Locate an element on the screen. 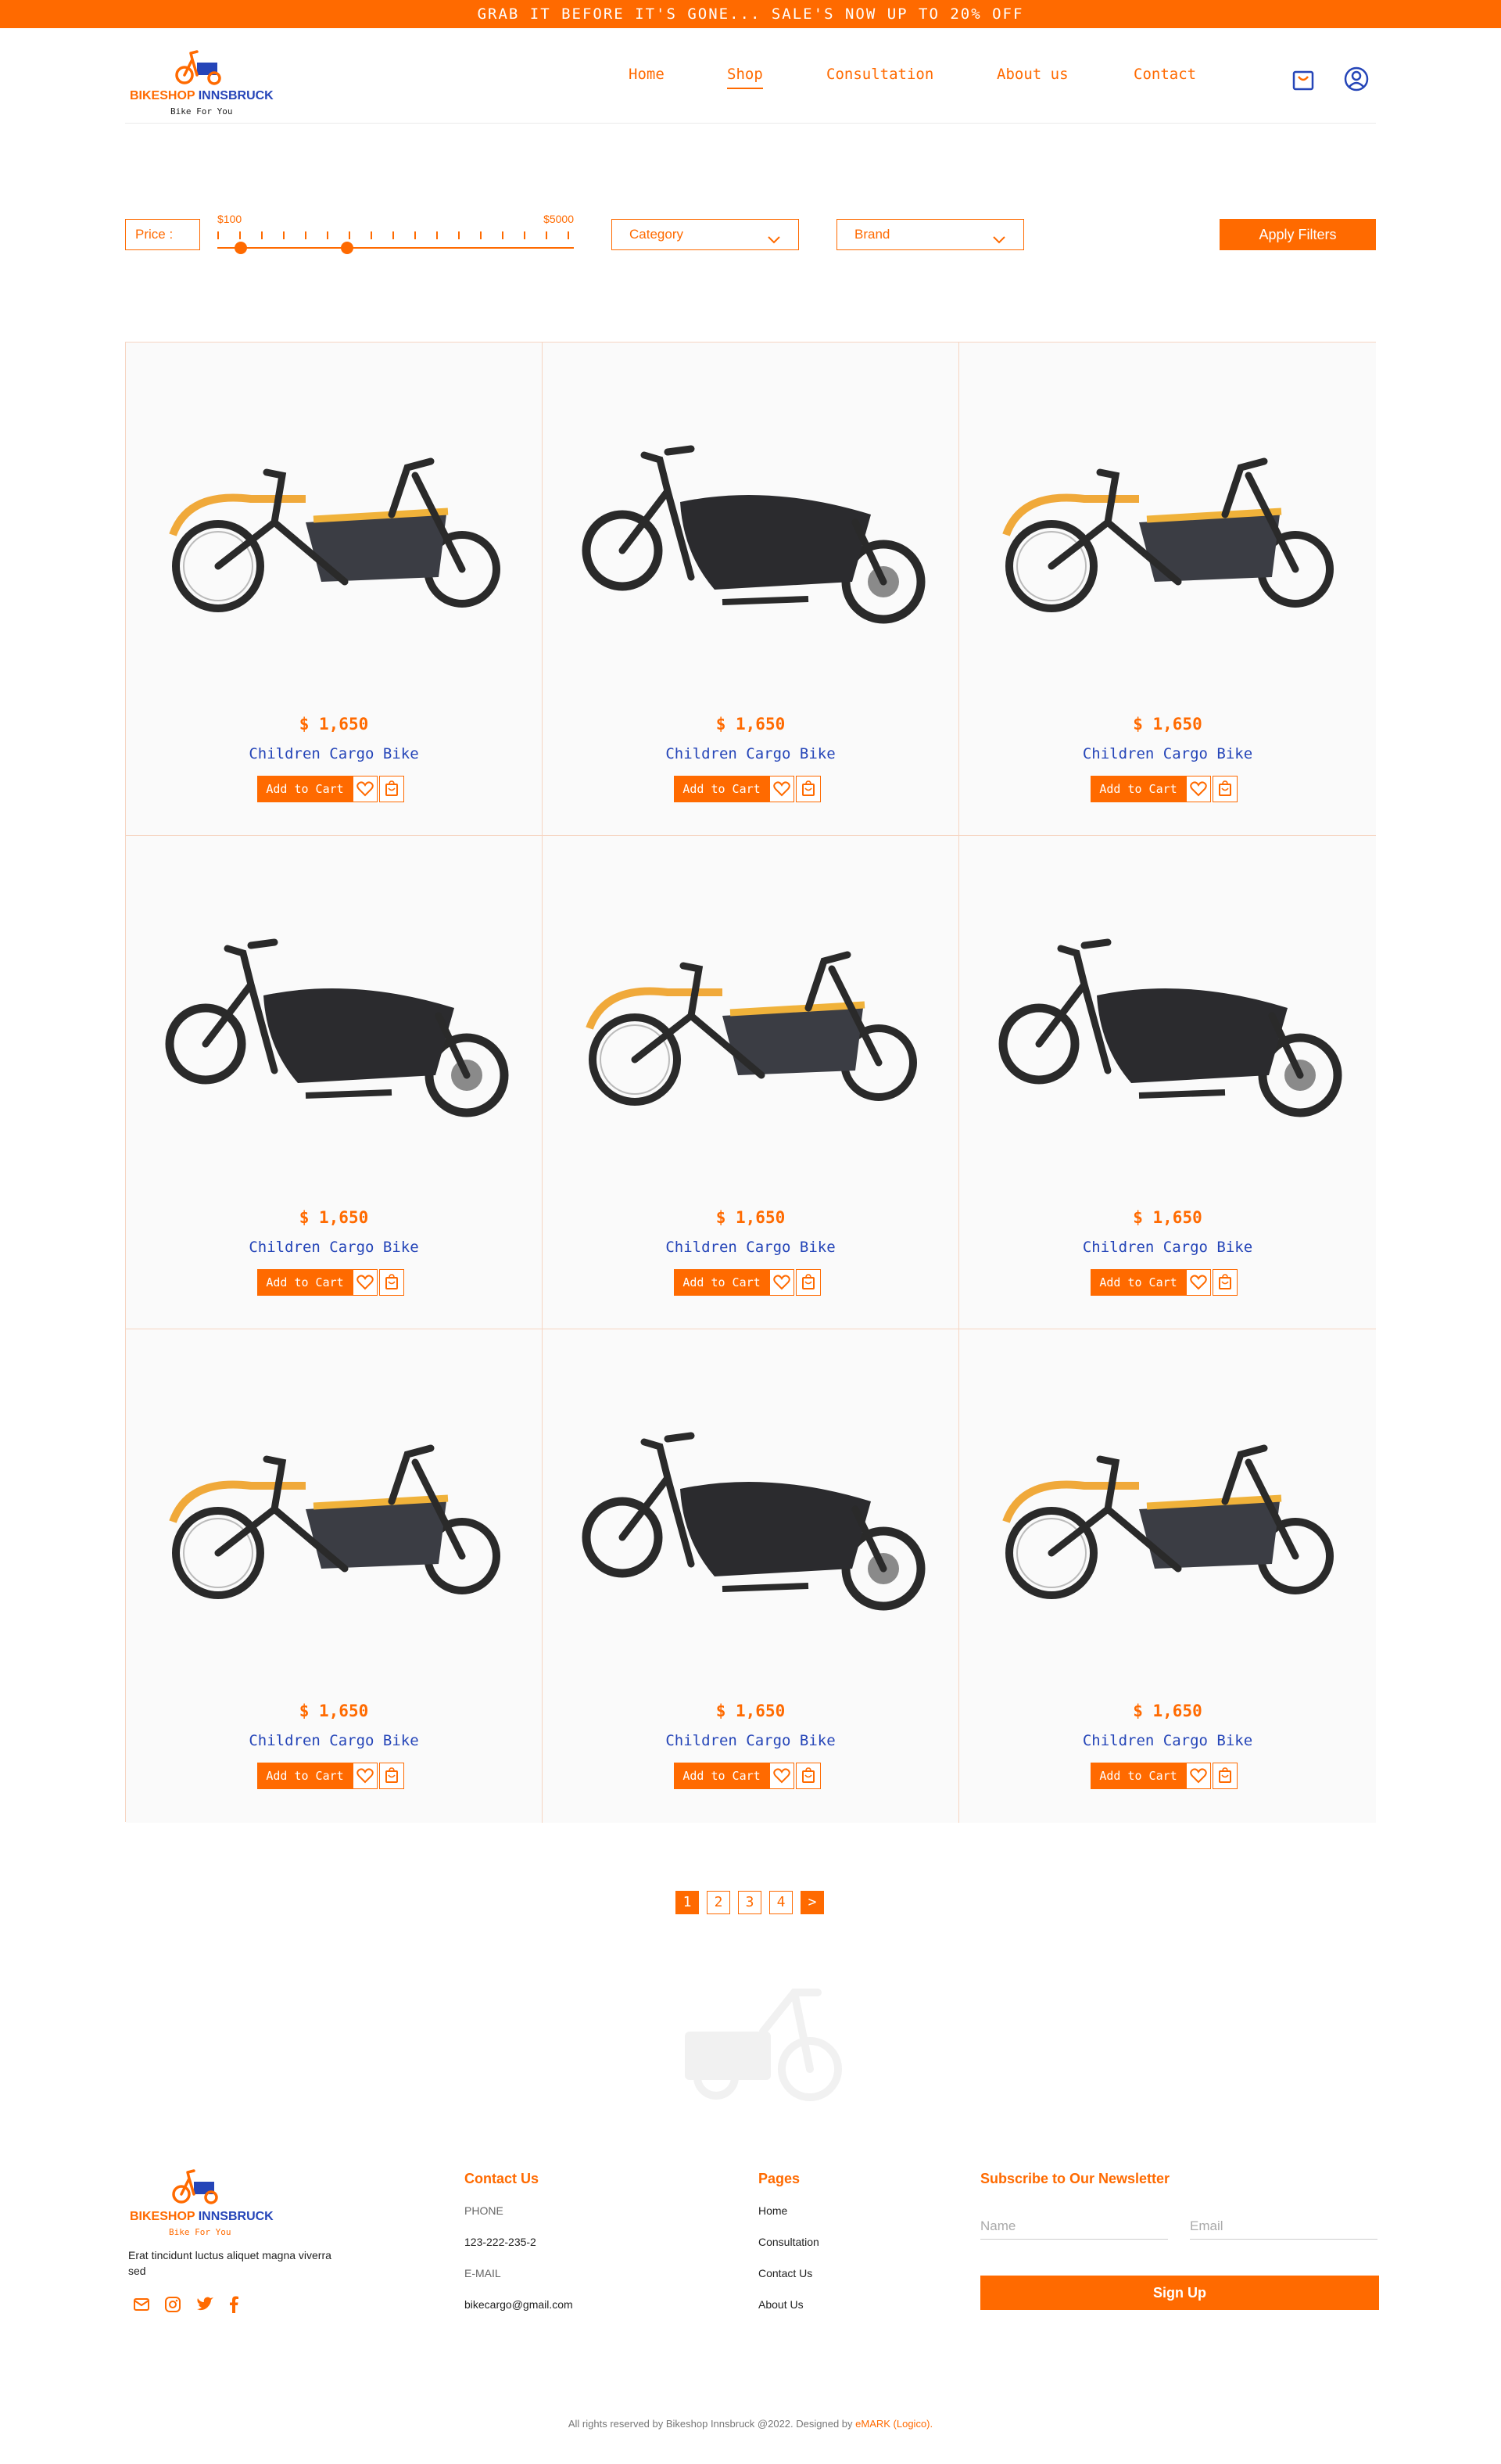  slider-track is located at coordinates (395, 248).